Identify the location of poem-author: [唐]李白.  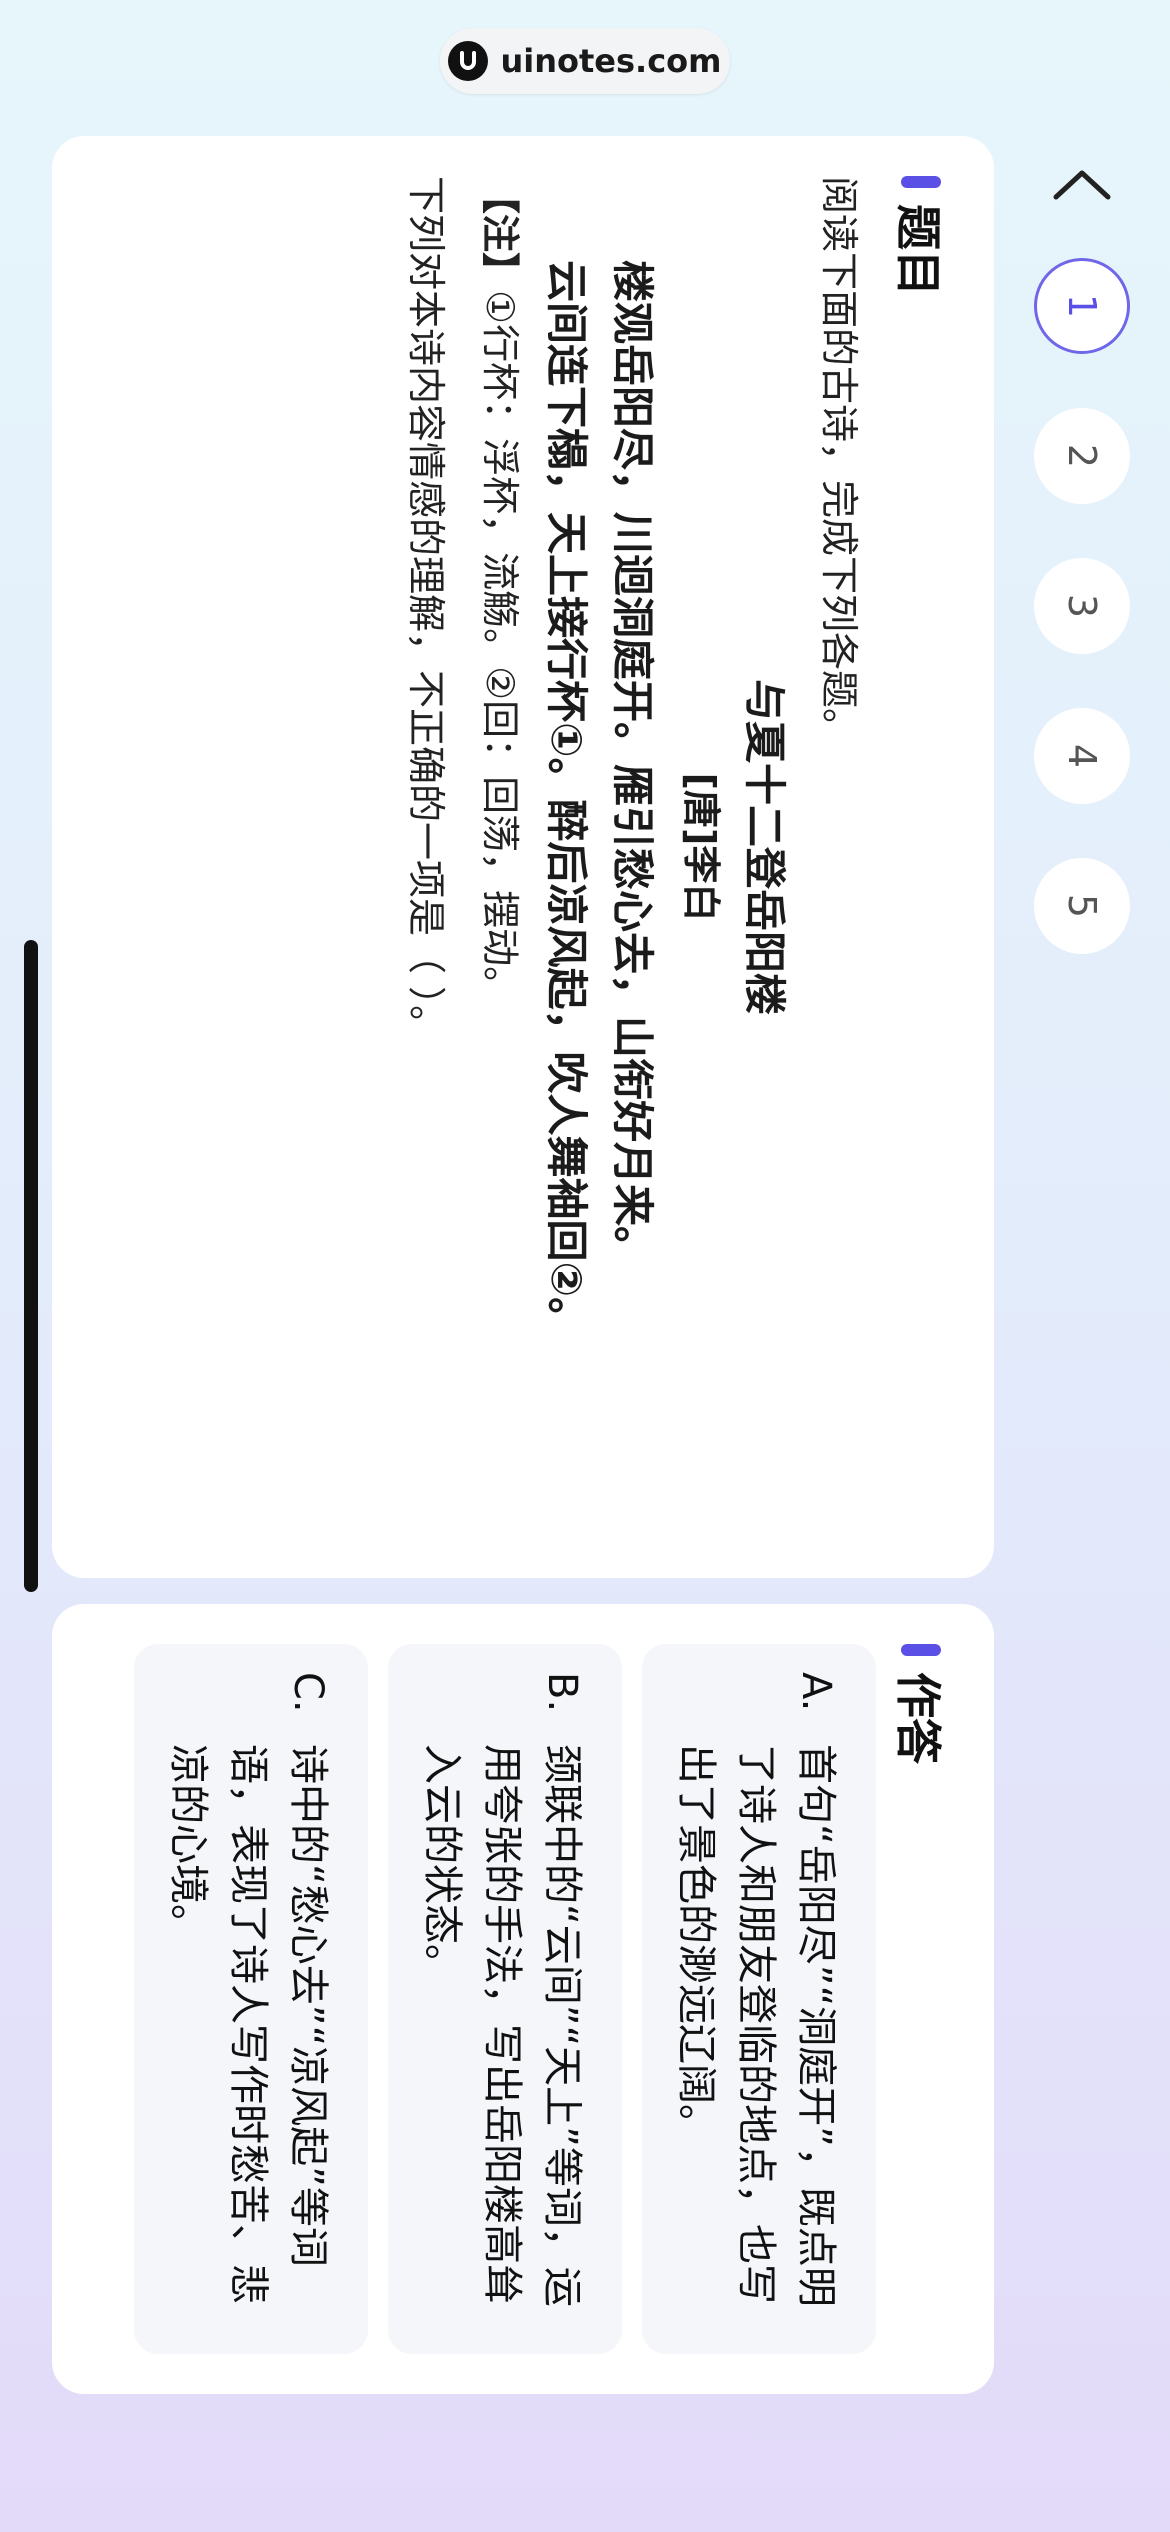
(701, 847).